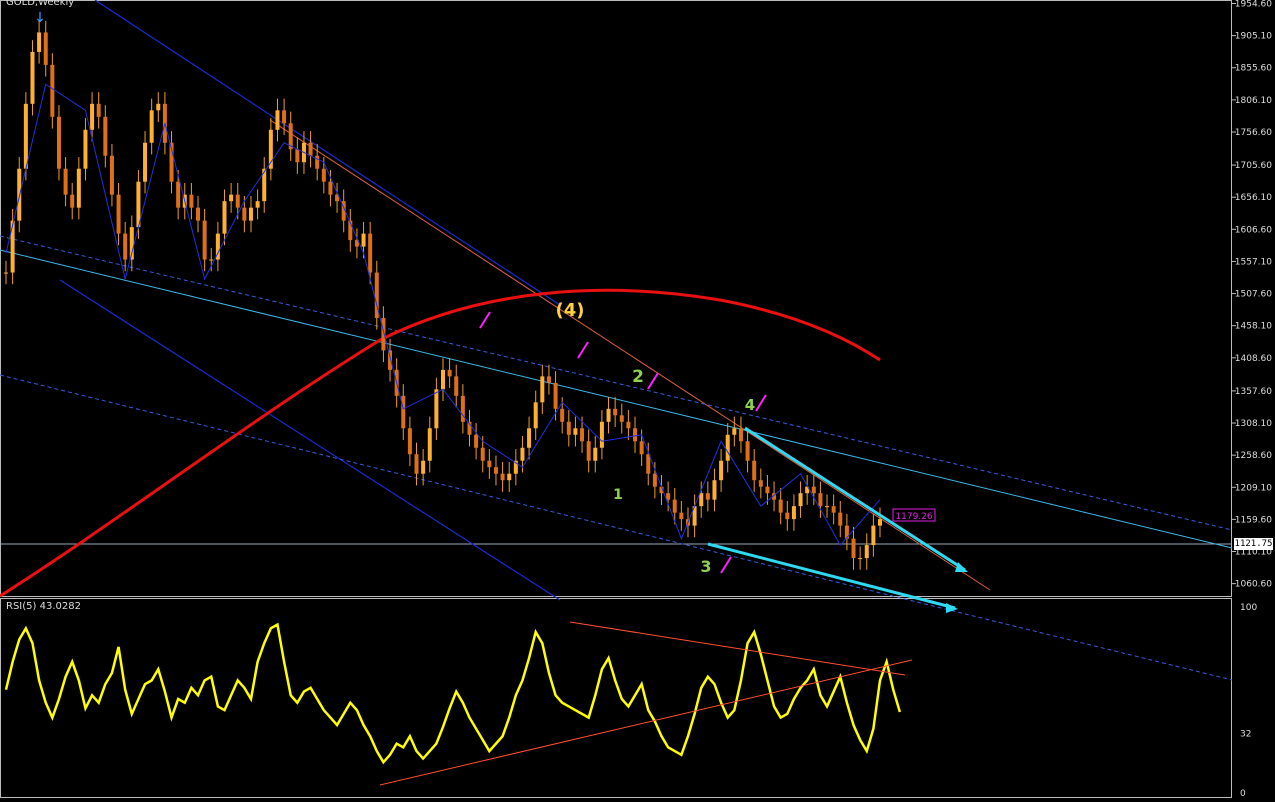  I want to click on y-tick-label: 1855.60, so click(1253, 69).